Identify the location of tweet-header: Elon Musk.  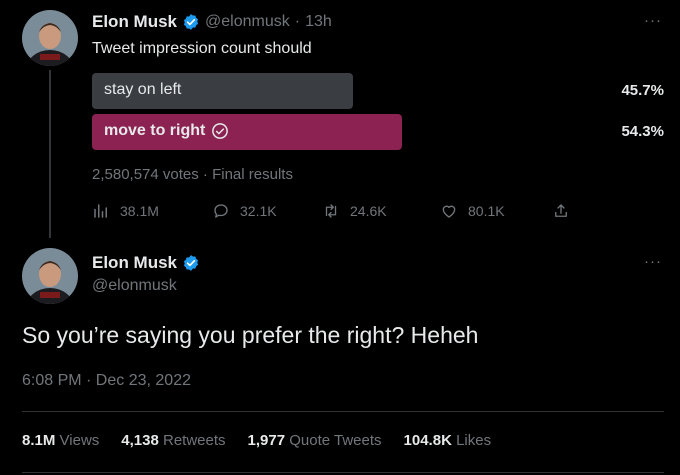
(146, 263).